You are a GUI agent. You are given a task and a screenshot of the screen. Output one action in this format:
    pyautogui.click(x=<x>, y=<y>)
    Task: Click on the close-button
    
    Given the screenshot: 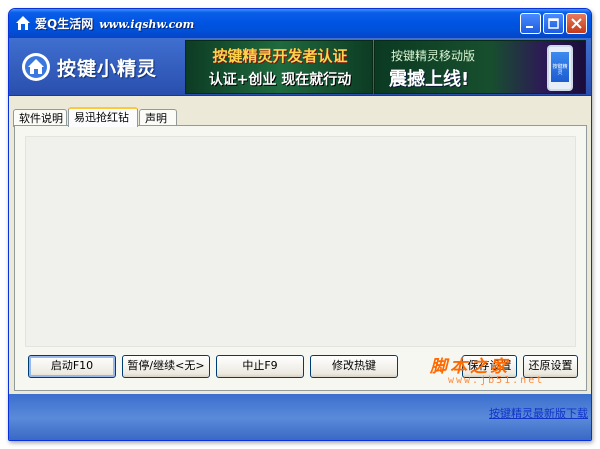 What is the action you would take?
    pyautogui.click(x=576, y=23)
    